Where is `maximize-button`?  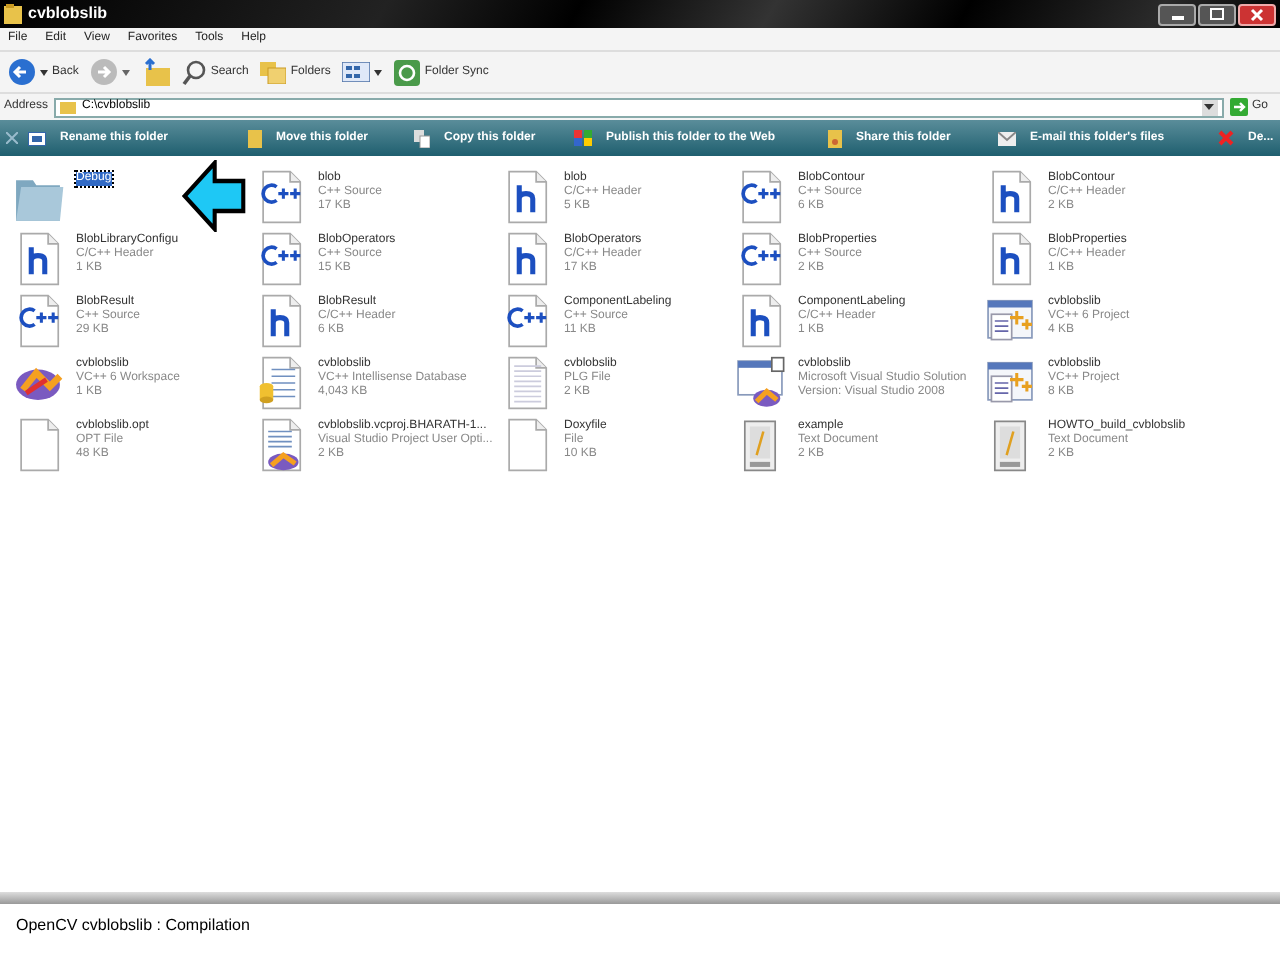 maximize-button is located at coordinates (1217, 14).